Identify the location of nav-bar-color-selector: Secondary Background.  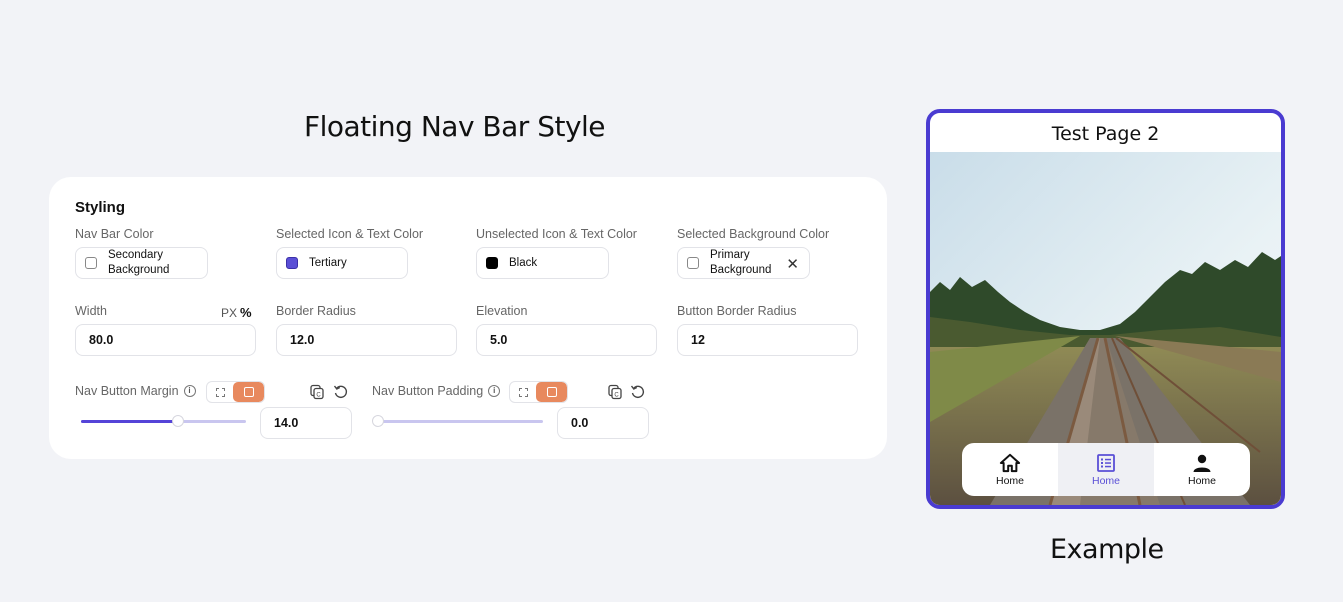
(141, 263).